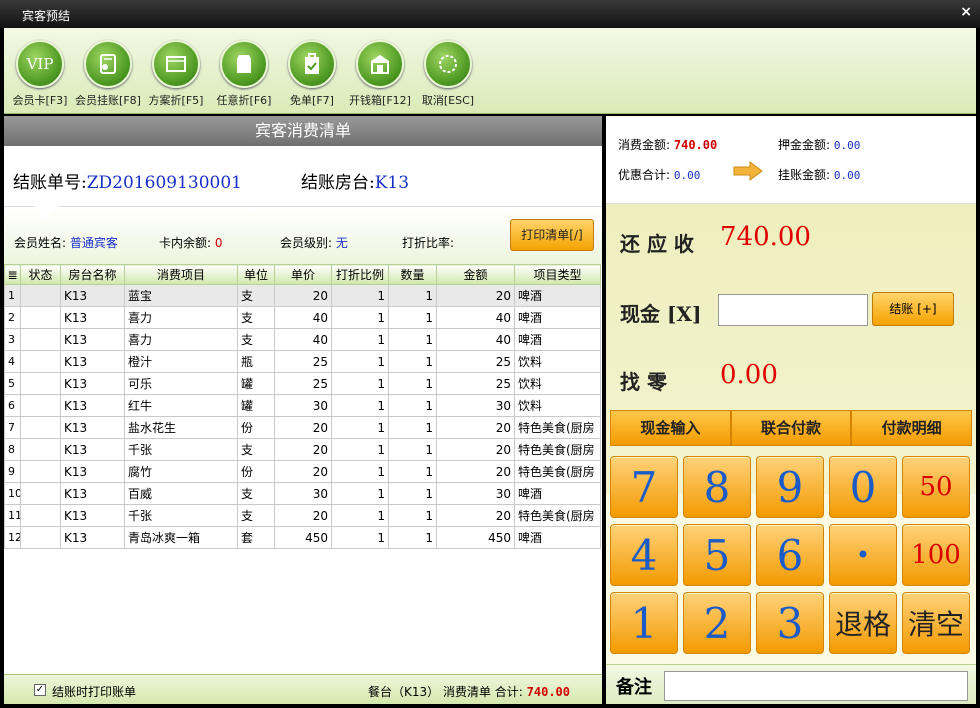 Image resolution: width=980 pixels, height=708 pixels. What do you see at coordinates (40, 274) in the screenshot?
I see `column-header: 状态` at bounding box center [40, 274].